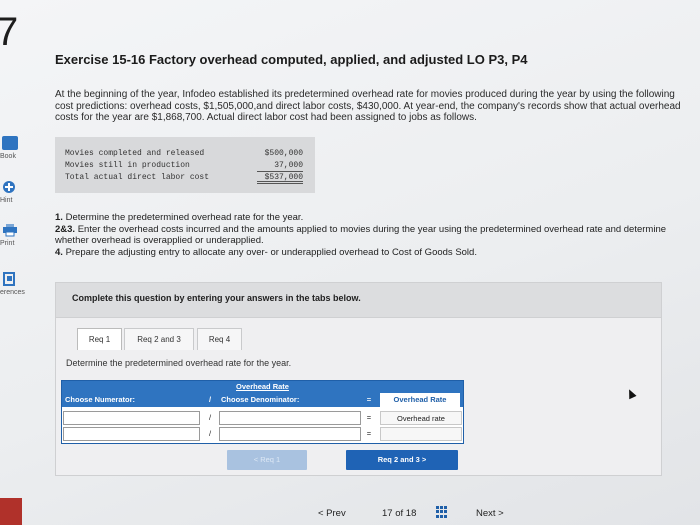  I want to click on rate-table-row: / =, so click(262, 434).